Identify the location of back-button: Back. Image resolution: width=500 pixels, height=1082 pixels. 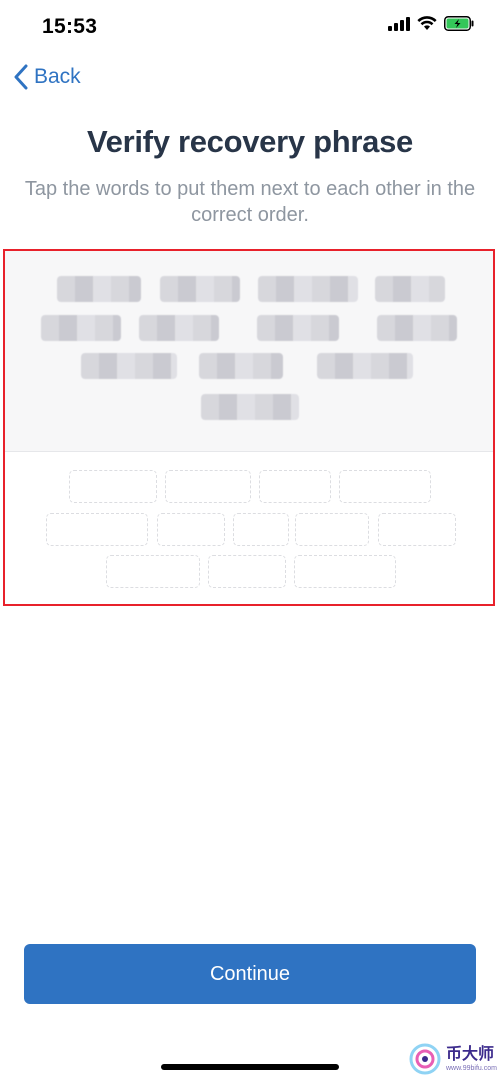
(47, 77).